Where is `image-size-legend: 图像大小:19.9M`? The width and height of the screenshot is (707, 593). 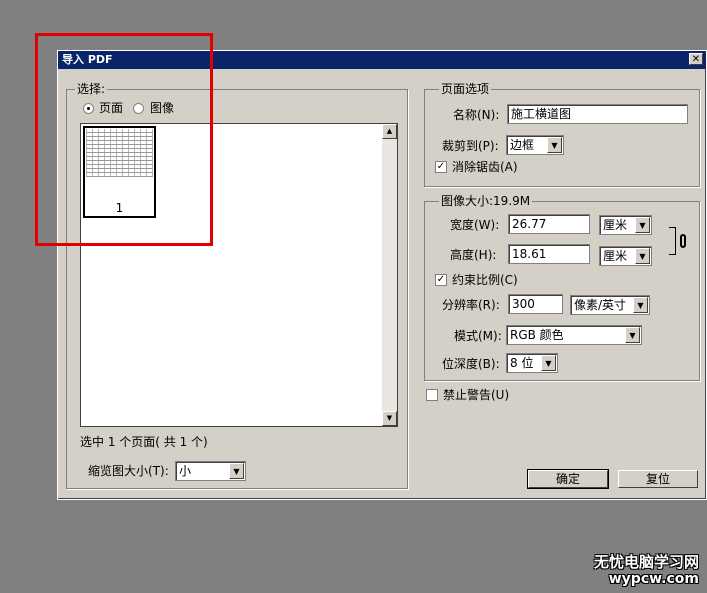
image-size-legend: 图像大小:19.9M is located at coordinates (486, 201).